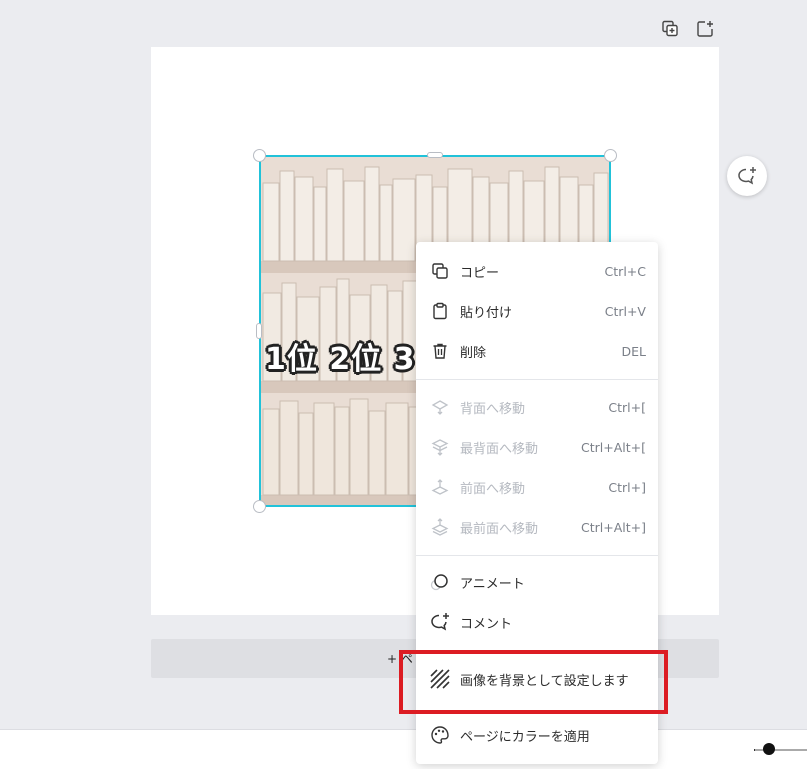 The width and height of the screenshot is (807, 769). I want to click on menu-shortcut: Ctrl+V, so click(625, 311).